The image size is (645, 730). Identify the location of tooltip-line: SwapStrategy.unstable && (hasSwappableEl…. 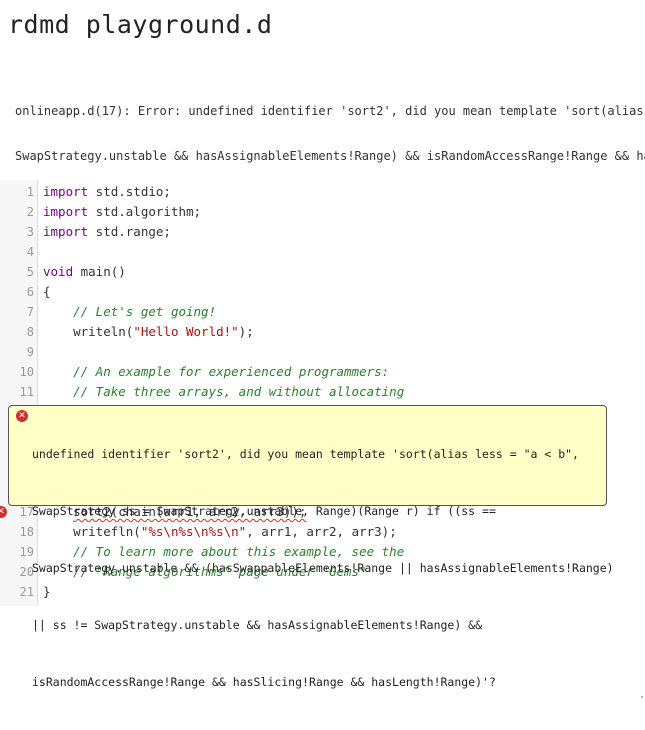
(323, 568).